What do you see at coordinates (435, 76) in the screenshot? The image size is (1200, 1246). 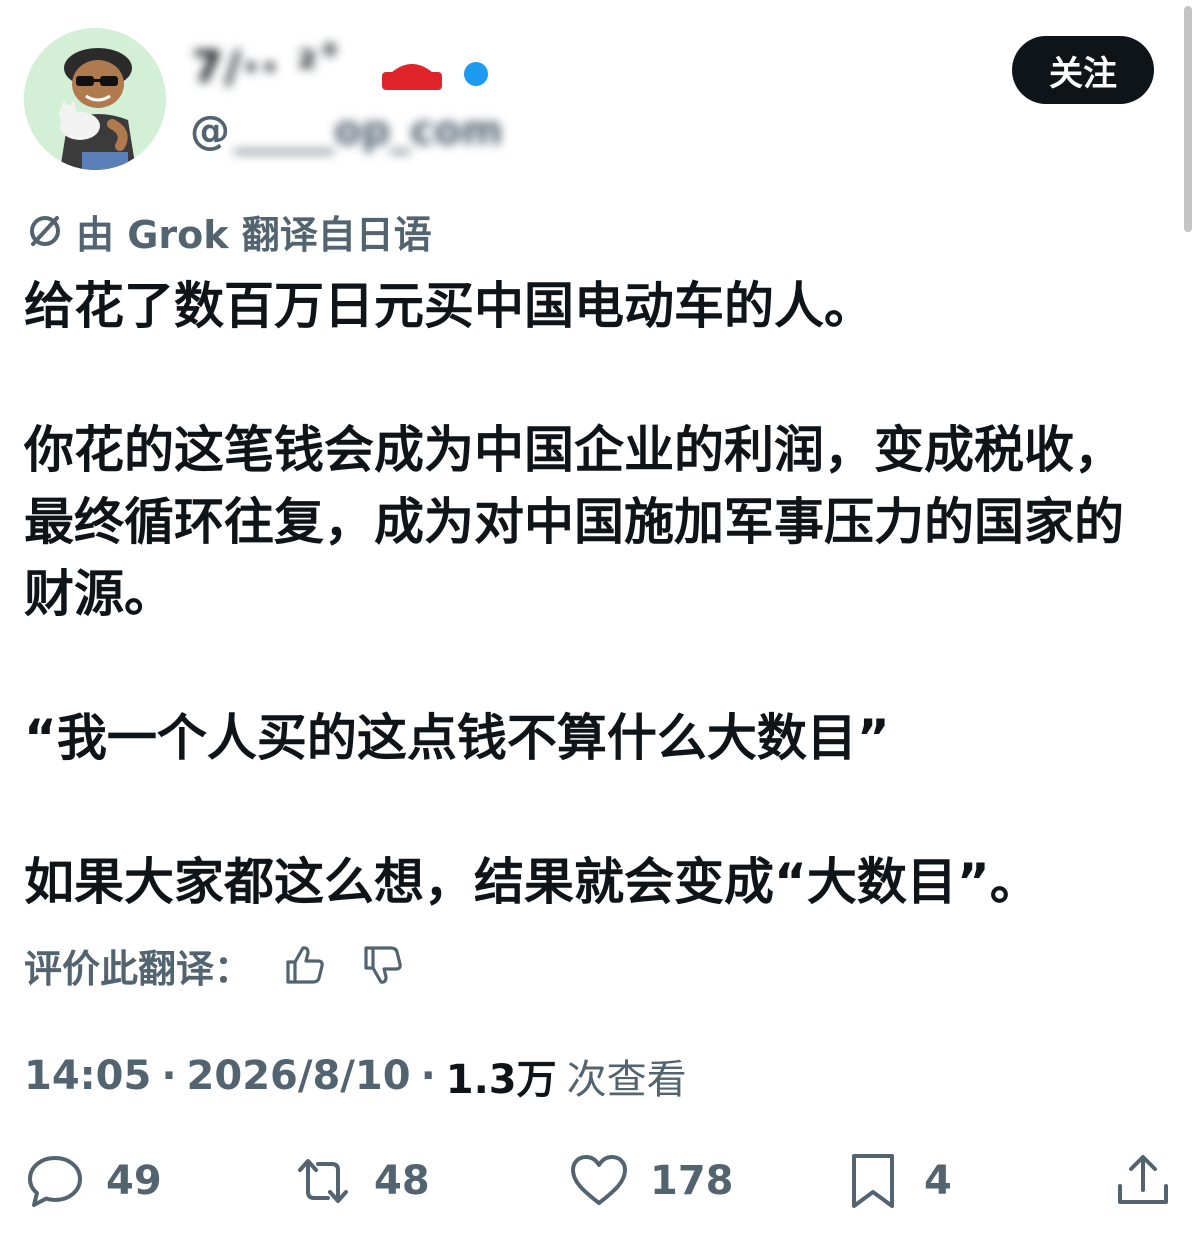 I see `name-badges-icon` at bounding box center [435, 76].